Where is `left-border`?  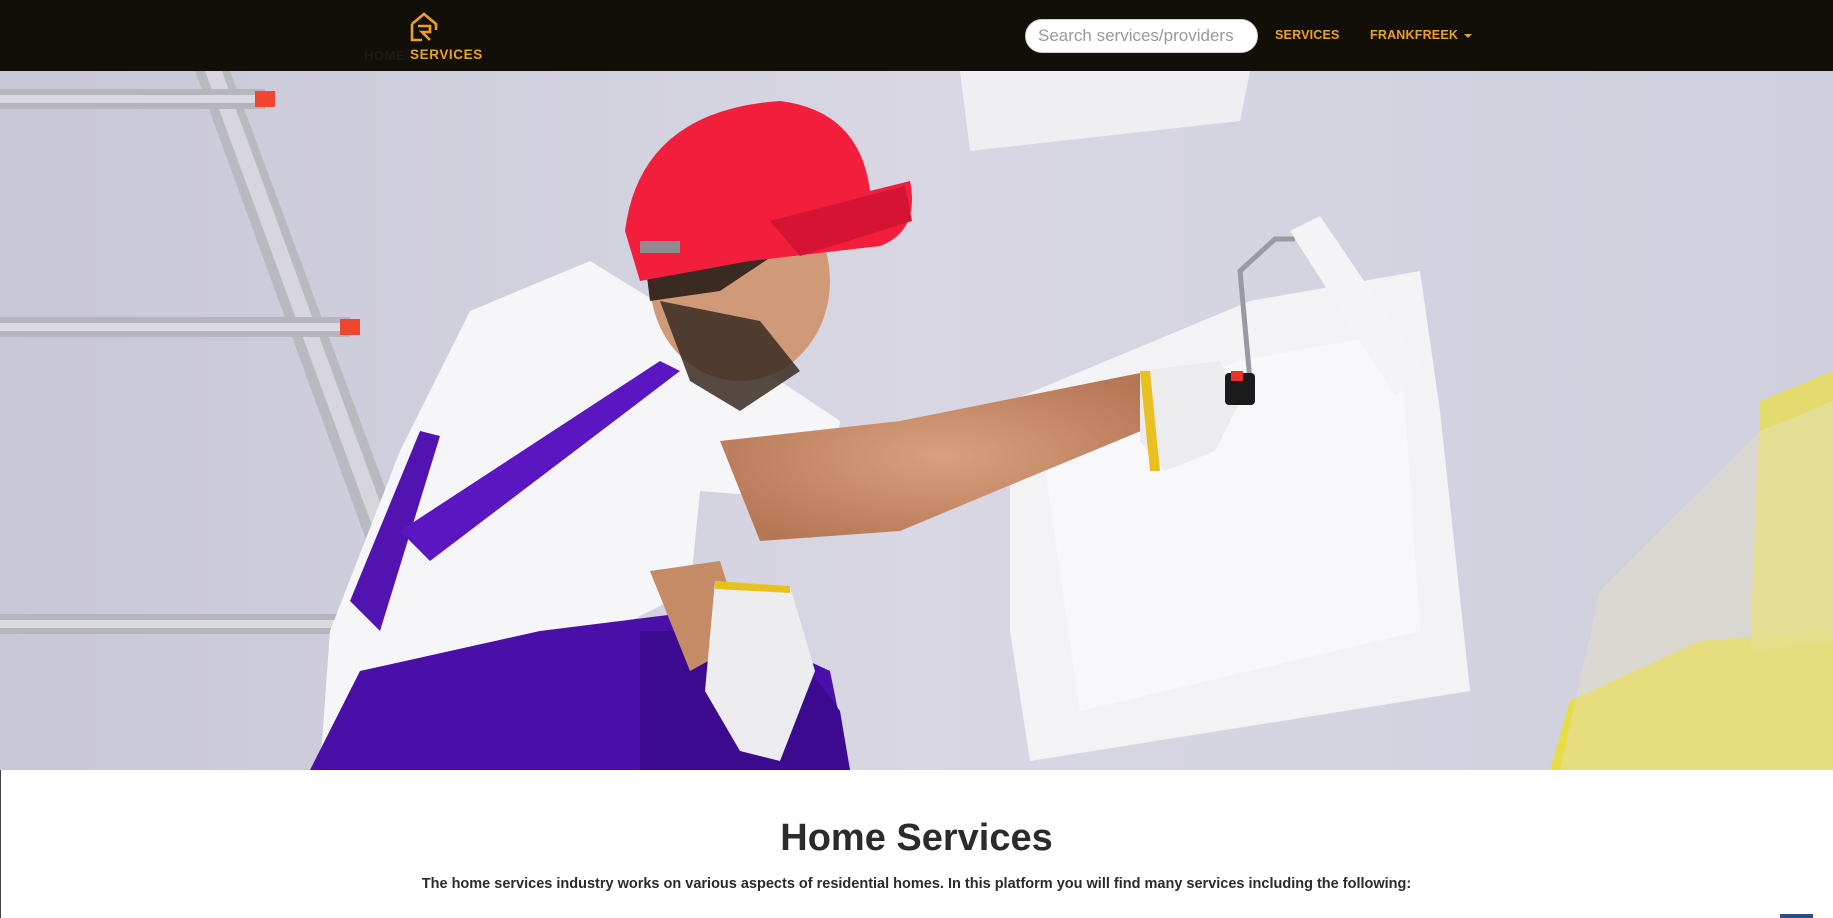
left-border is located at coordinates (0, 844).